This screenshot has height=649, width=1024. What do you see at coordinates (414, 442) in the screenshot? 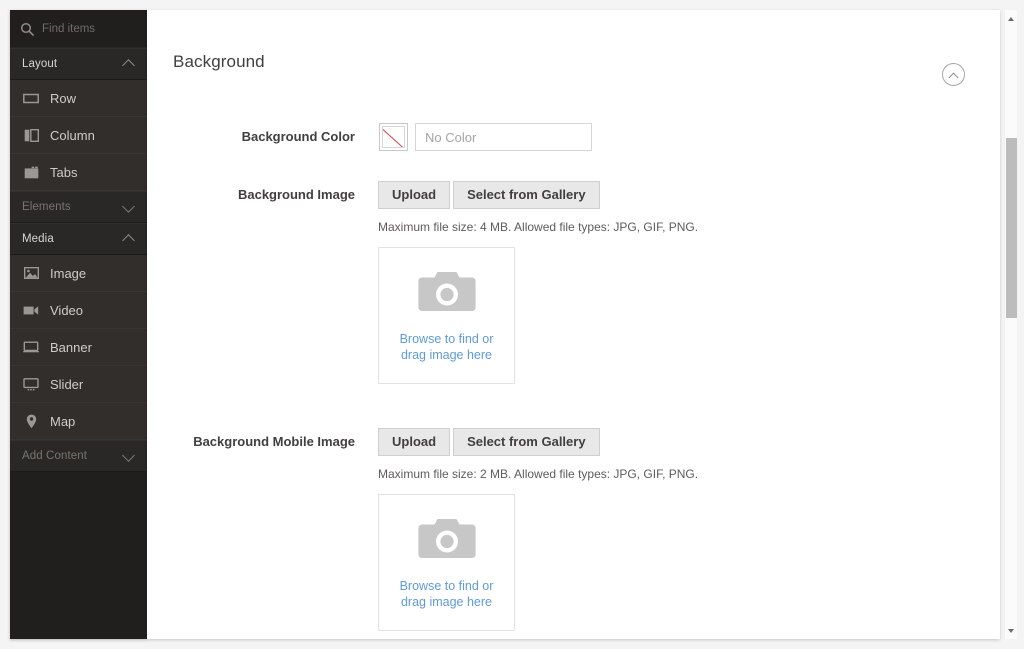
I see `upload-button-mobile: Upload` at bounding box center [414, 442].